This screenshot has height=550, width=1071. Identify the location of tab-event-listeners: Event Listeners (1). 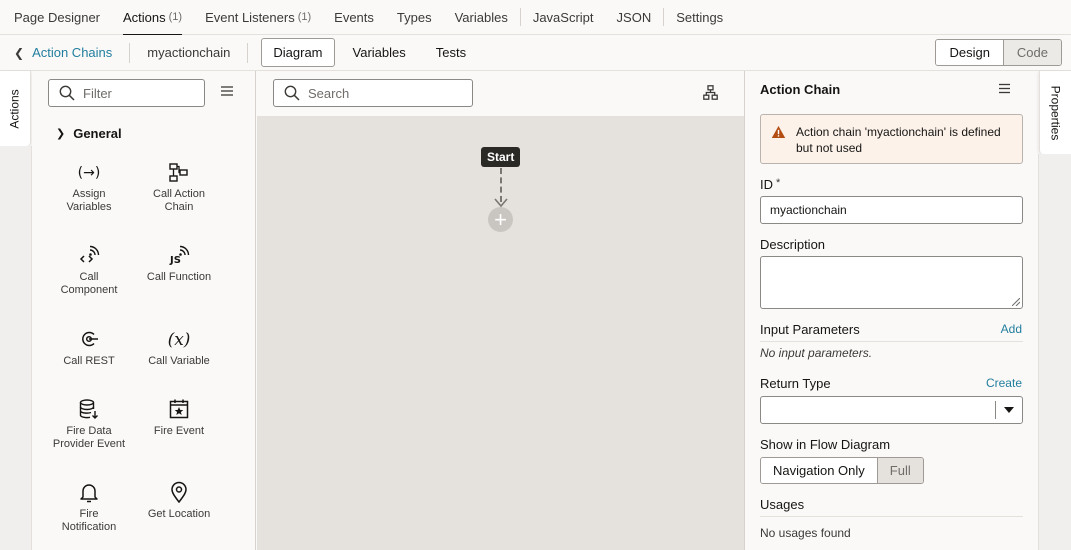
(258, 17).